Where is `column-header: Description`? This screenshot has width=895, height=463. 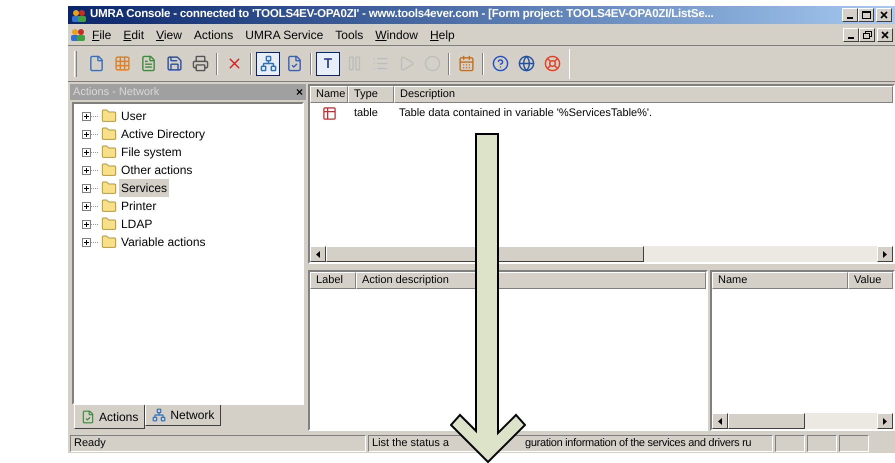
column-header: Description is located at coordinates (643, 94).